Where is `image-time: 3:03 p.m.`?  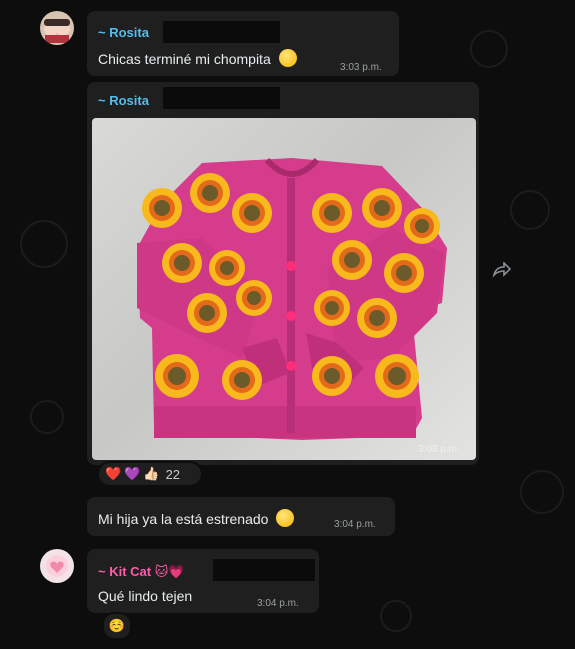
image-time: 3:03 p.m. is located at coordinates (439, 449).